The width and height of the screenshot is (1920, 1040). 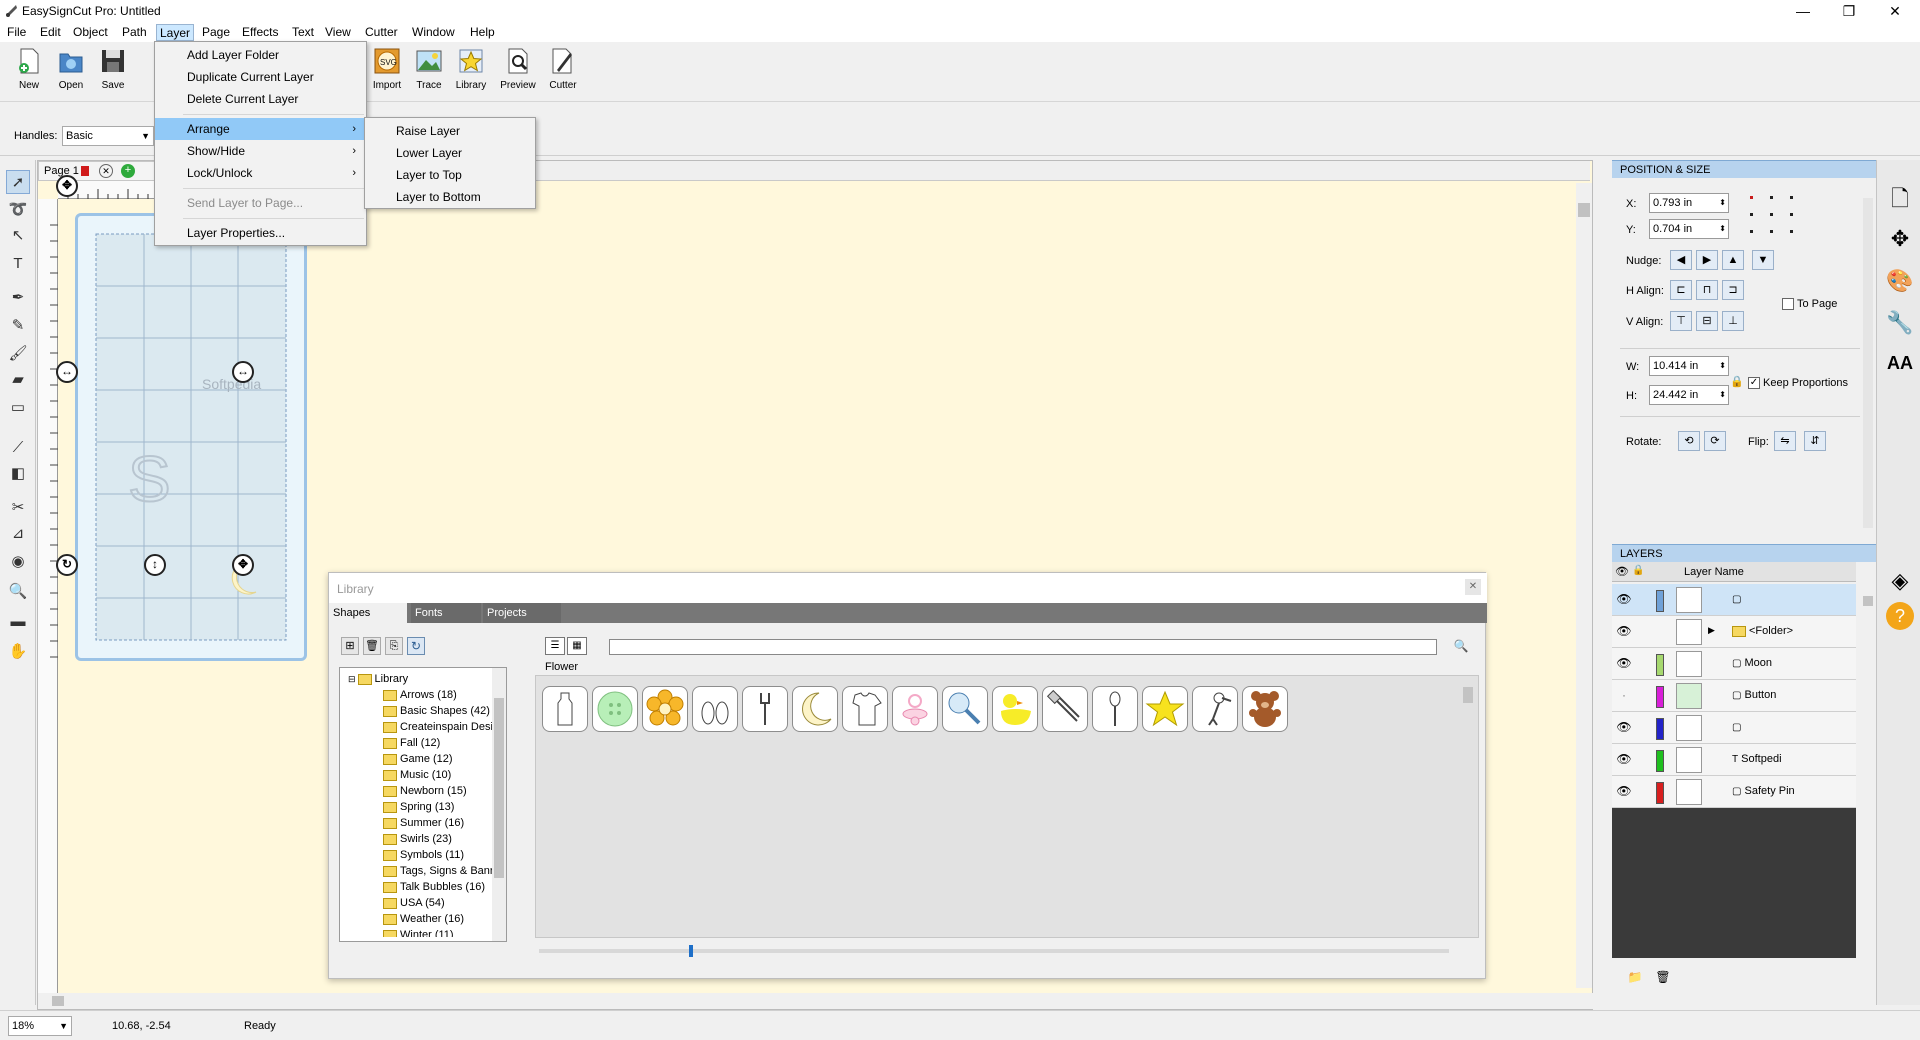 I want to click on tree-item: Symbols (11), so click(x=423, y=855).